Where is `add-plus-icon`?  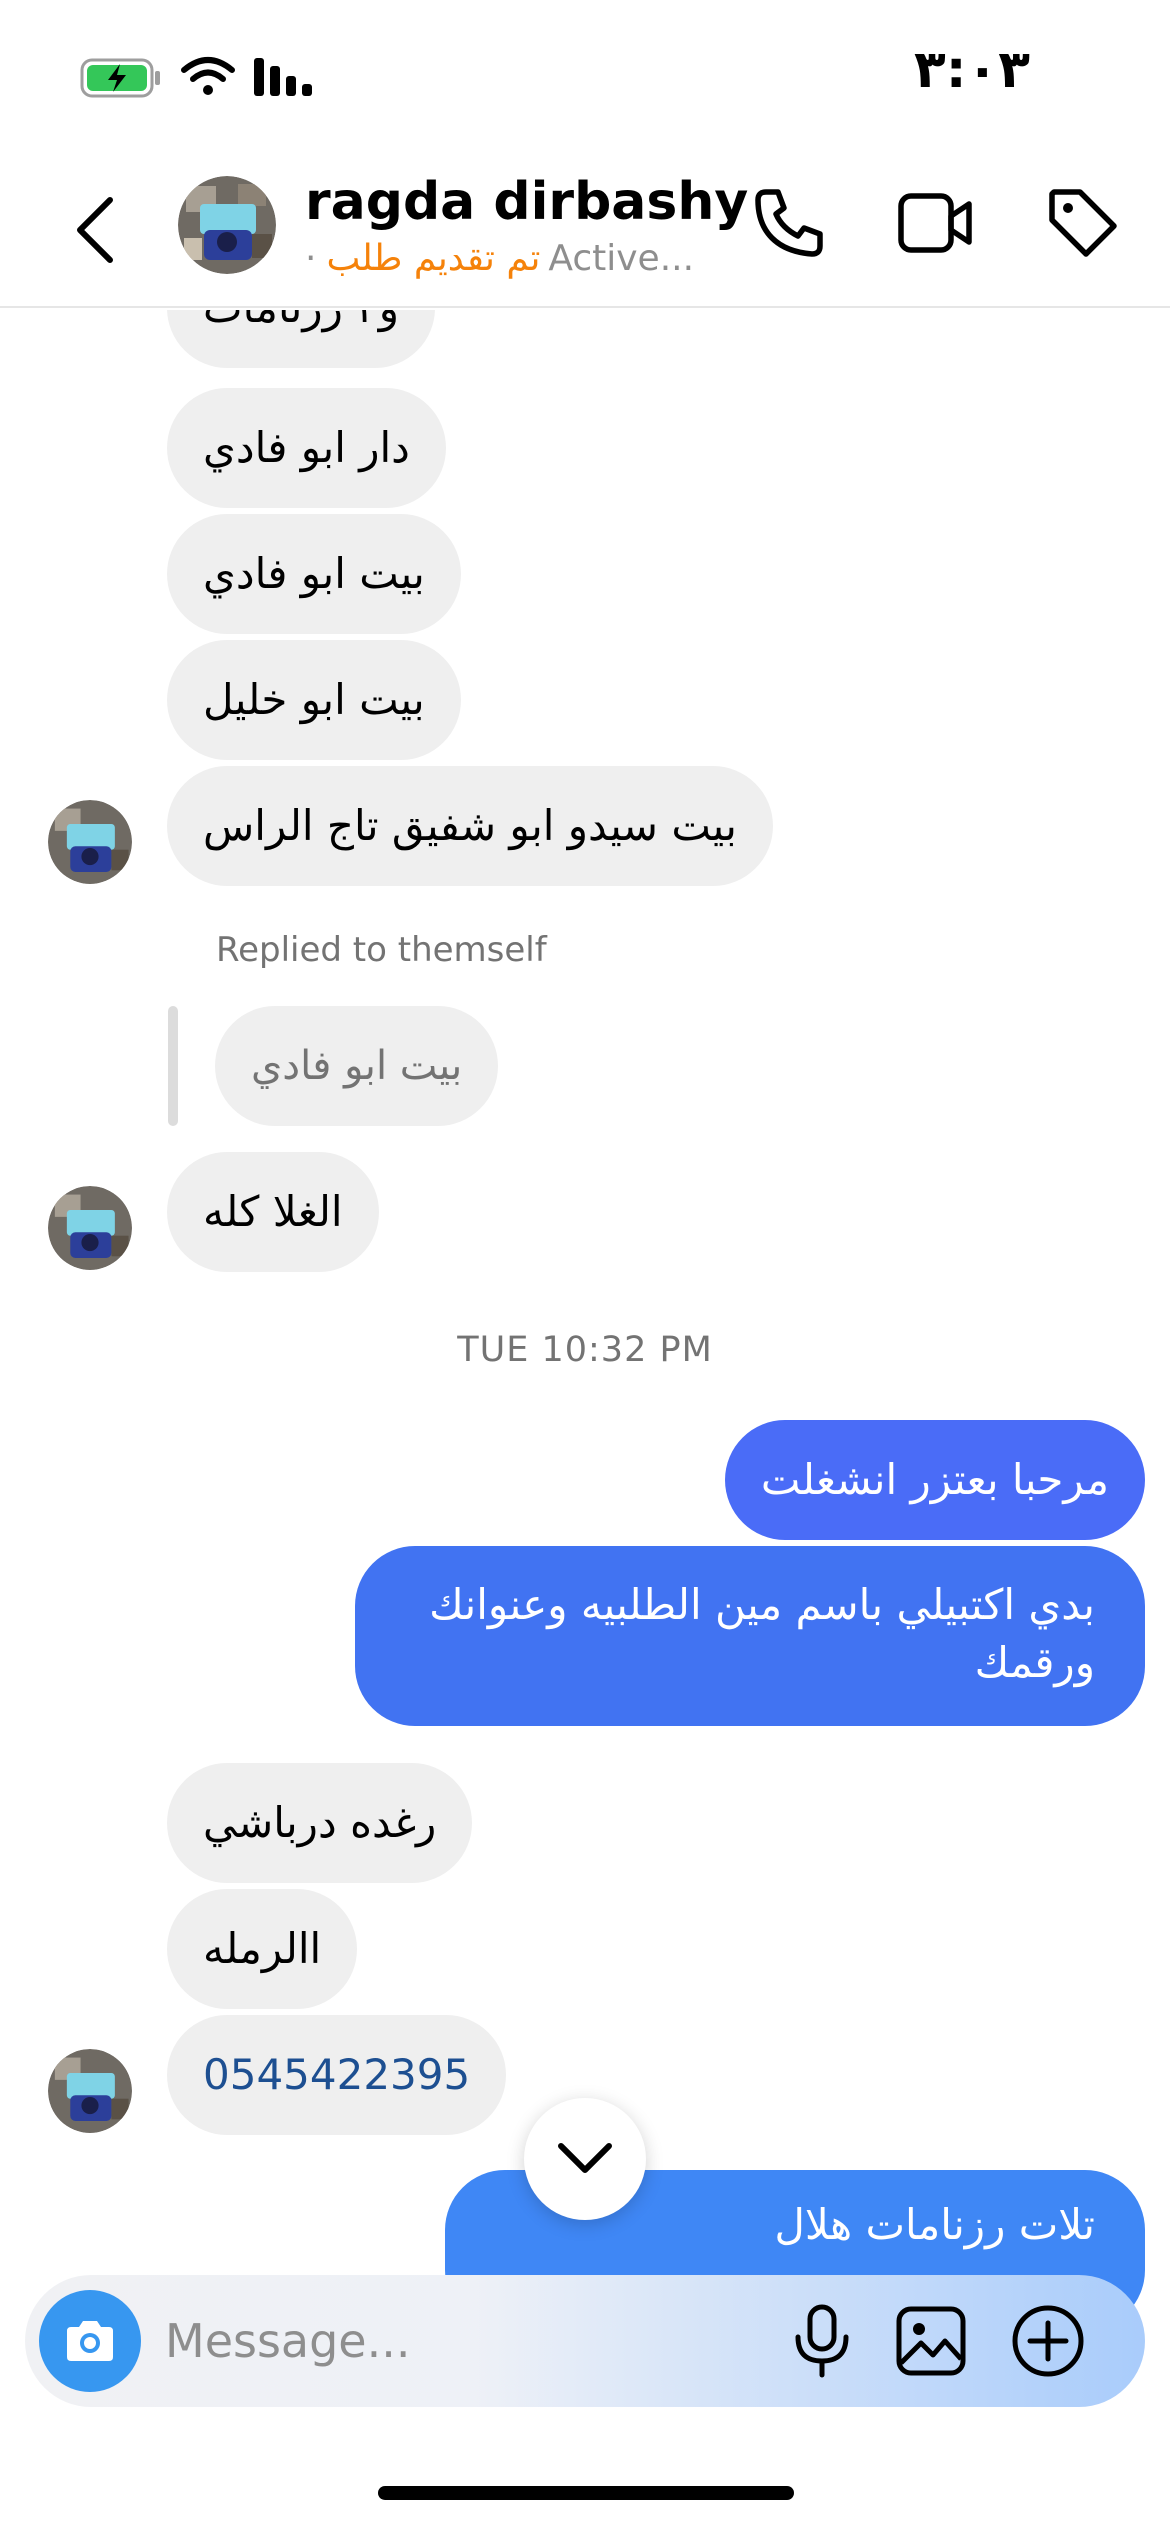
add-plus-icon is located at coordinates (1048, 2341).